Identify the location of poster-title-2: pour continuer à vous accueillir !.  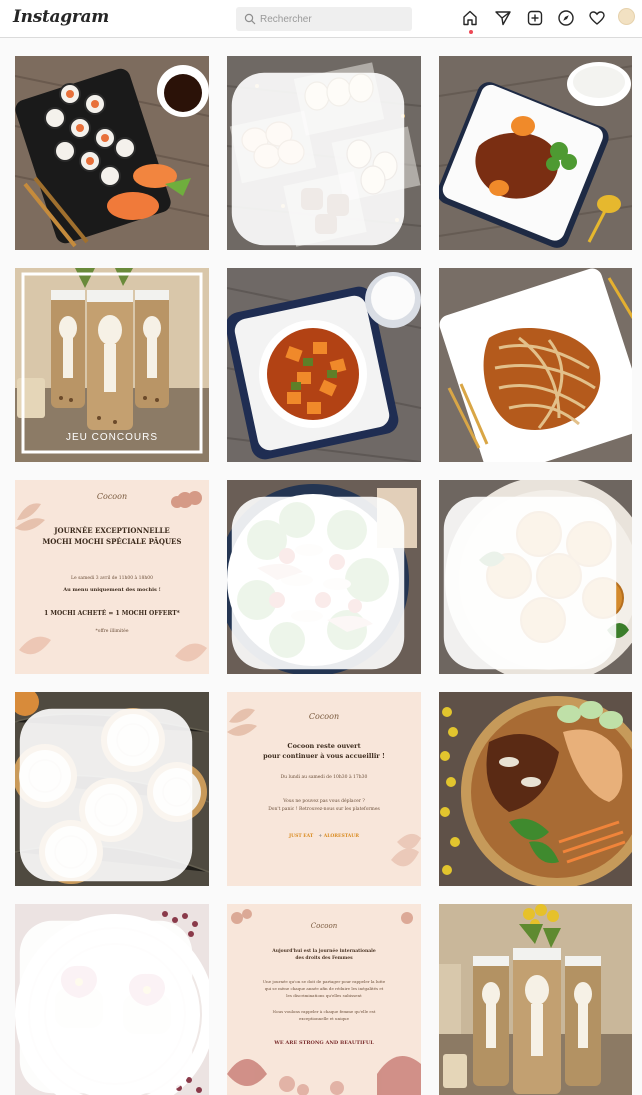
(324, 756).